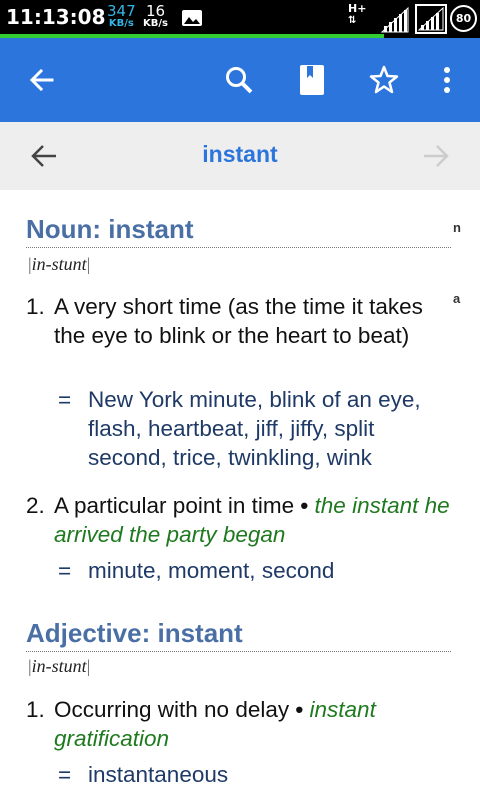  What do you see at coordinates (463, 18) in the screenshot?
I see `battery-icon: 80` at bounding box center [463, 18].